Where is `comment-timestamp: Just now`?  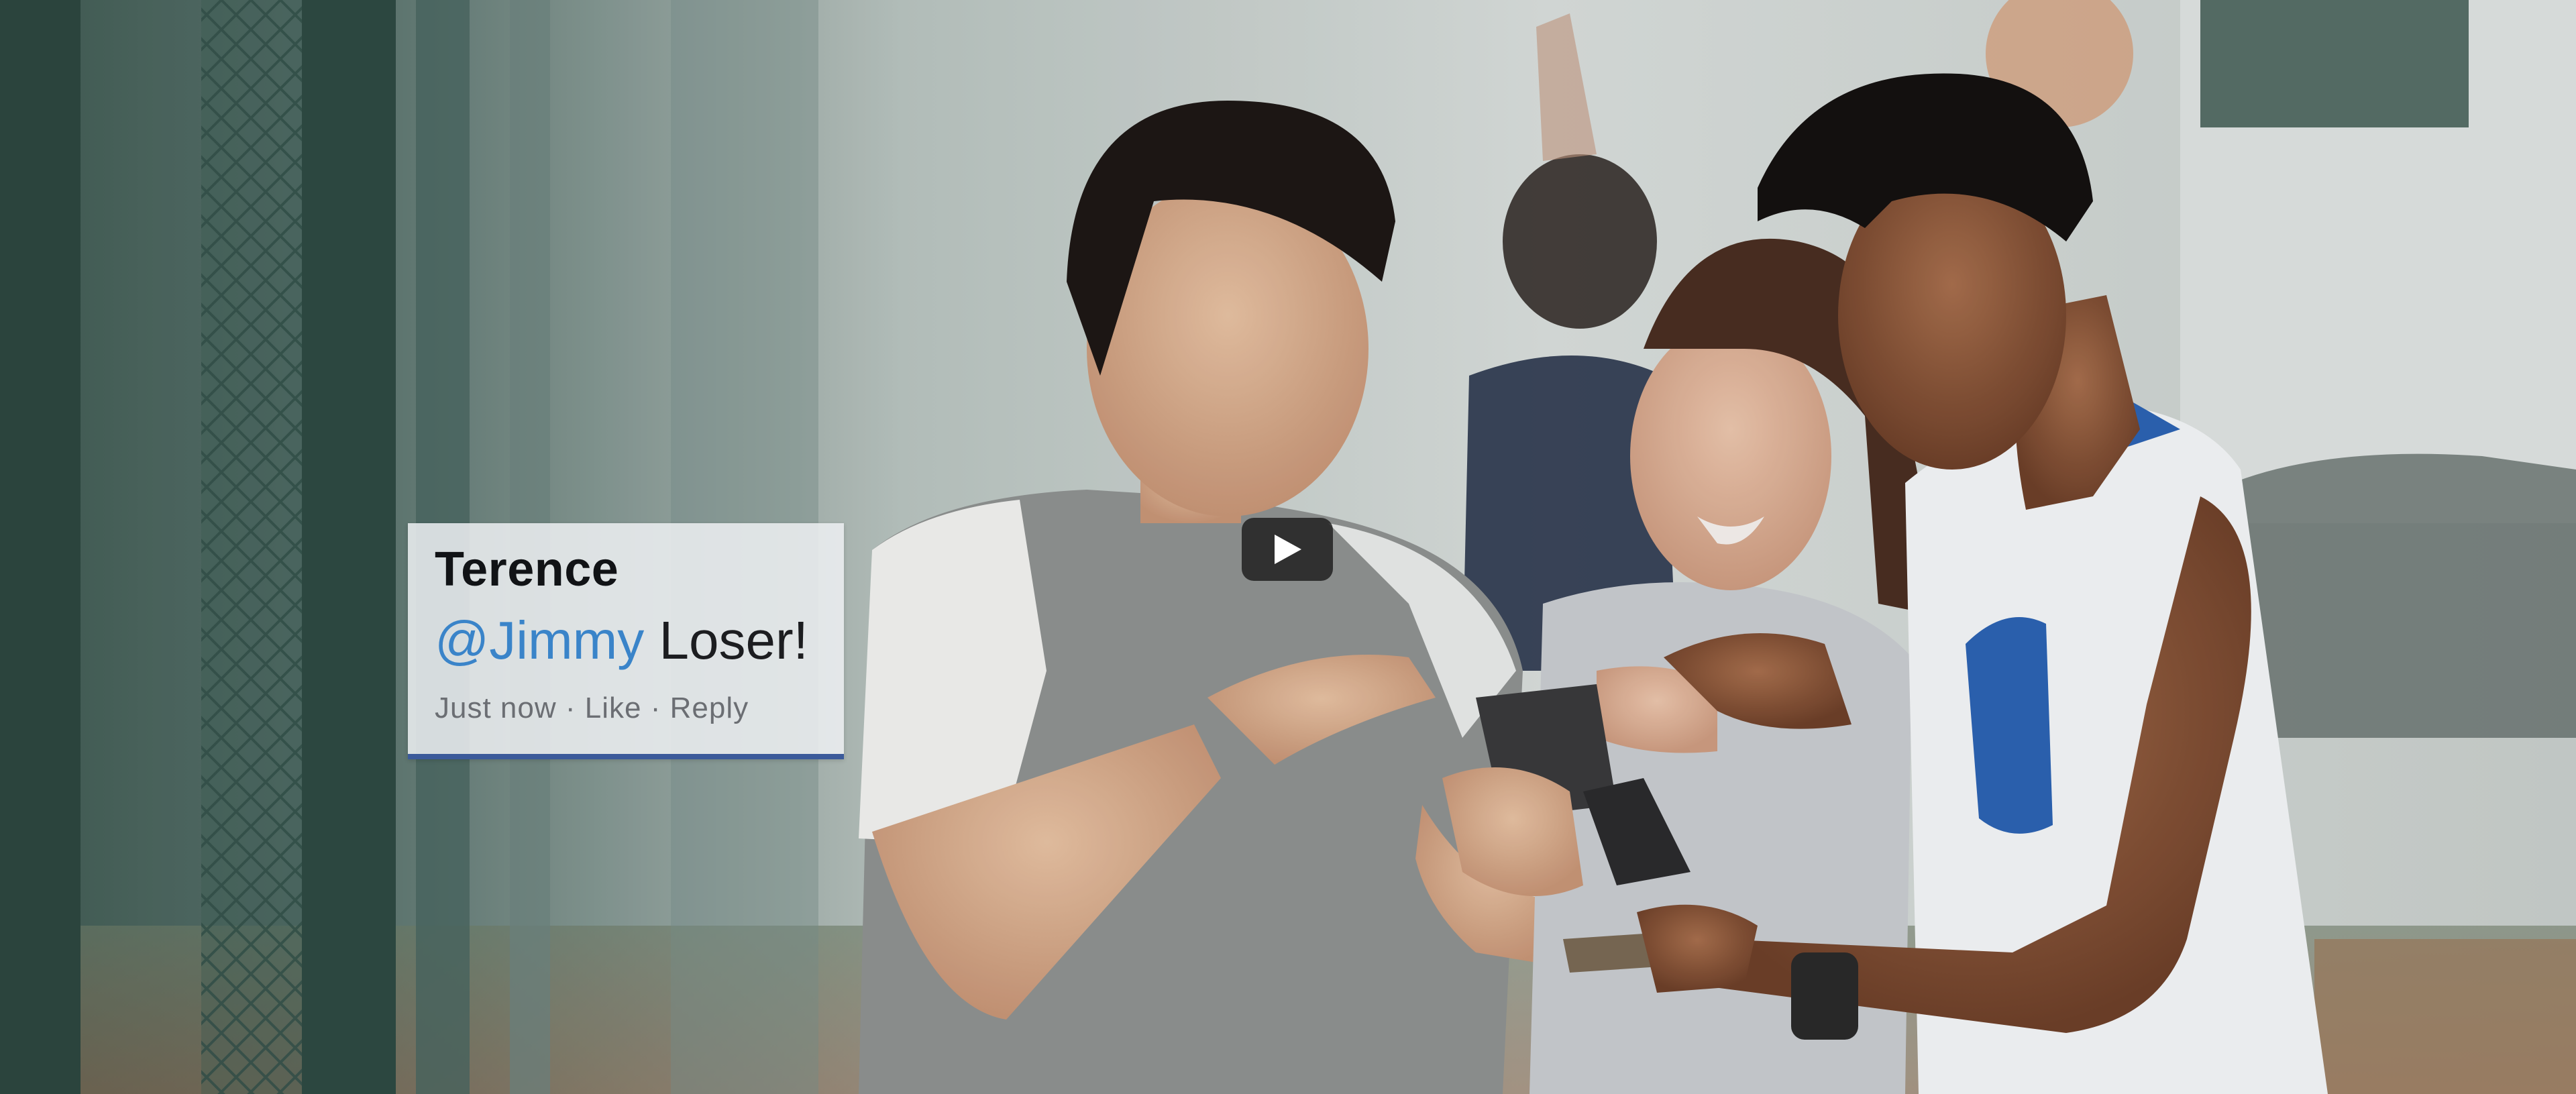
comment-timestamp: Just now is located at coordinates (496, 707).